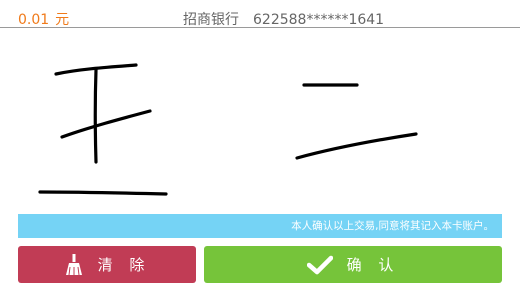 The image size is (520, 293). I want to click on bank-card-info: 招商银行 622588******1641, so click(283, 19).